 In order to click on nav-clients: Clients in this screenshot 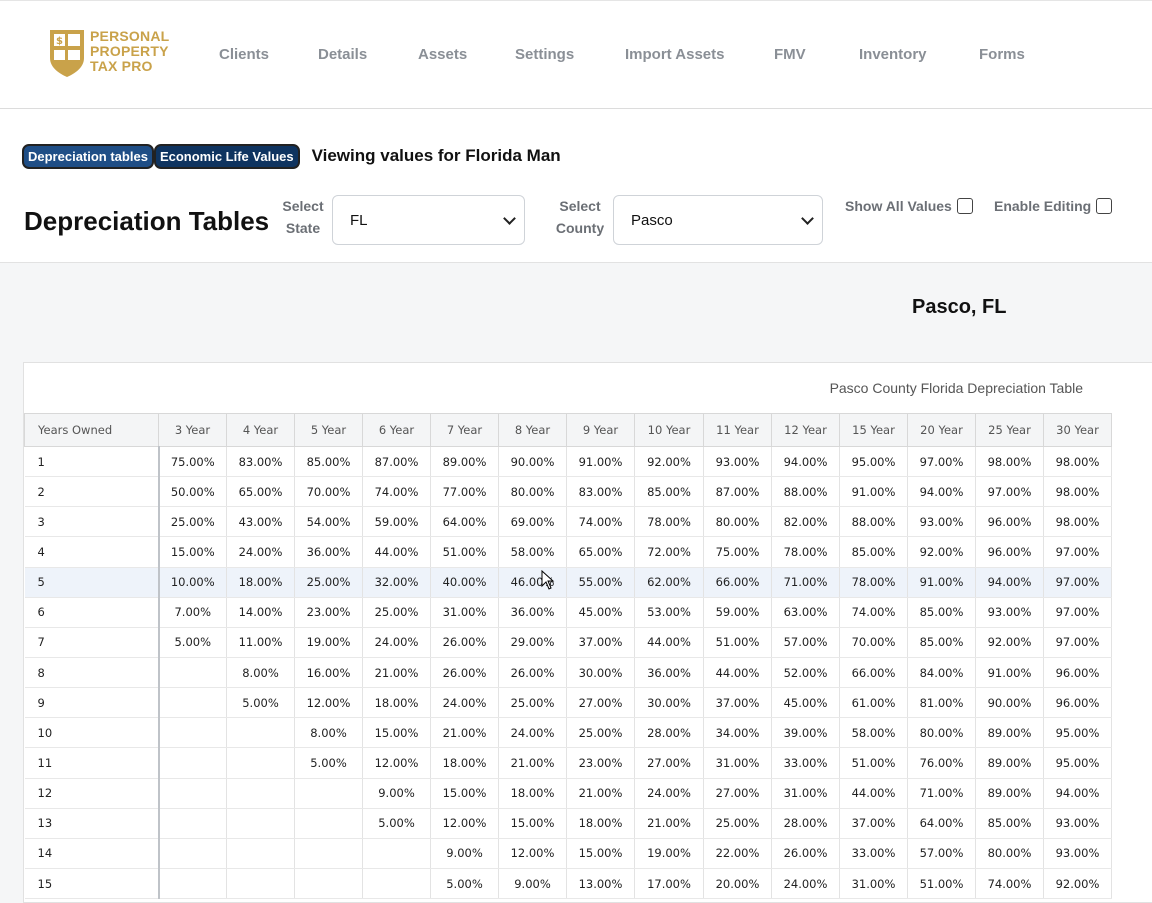, I will do `click(244, 54)`.